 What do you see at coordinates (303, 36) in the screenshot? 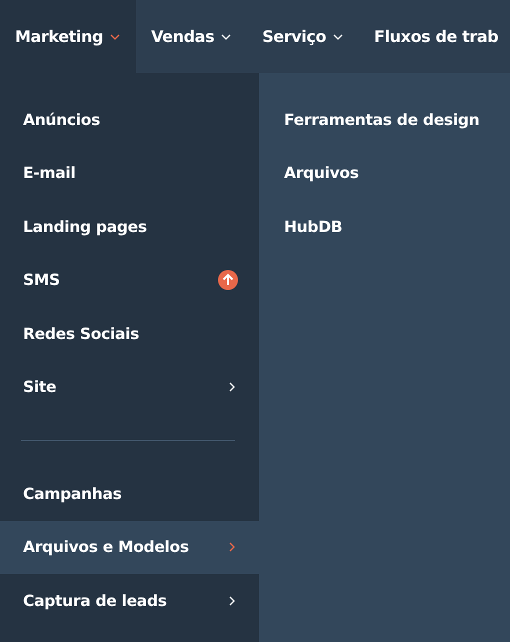
I see `nav-tab: Serviço` at bounding box center [303, 36].